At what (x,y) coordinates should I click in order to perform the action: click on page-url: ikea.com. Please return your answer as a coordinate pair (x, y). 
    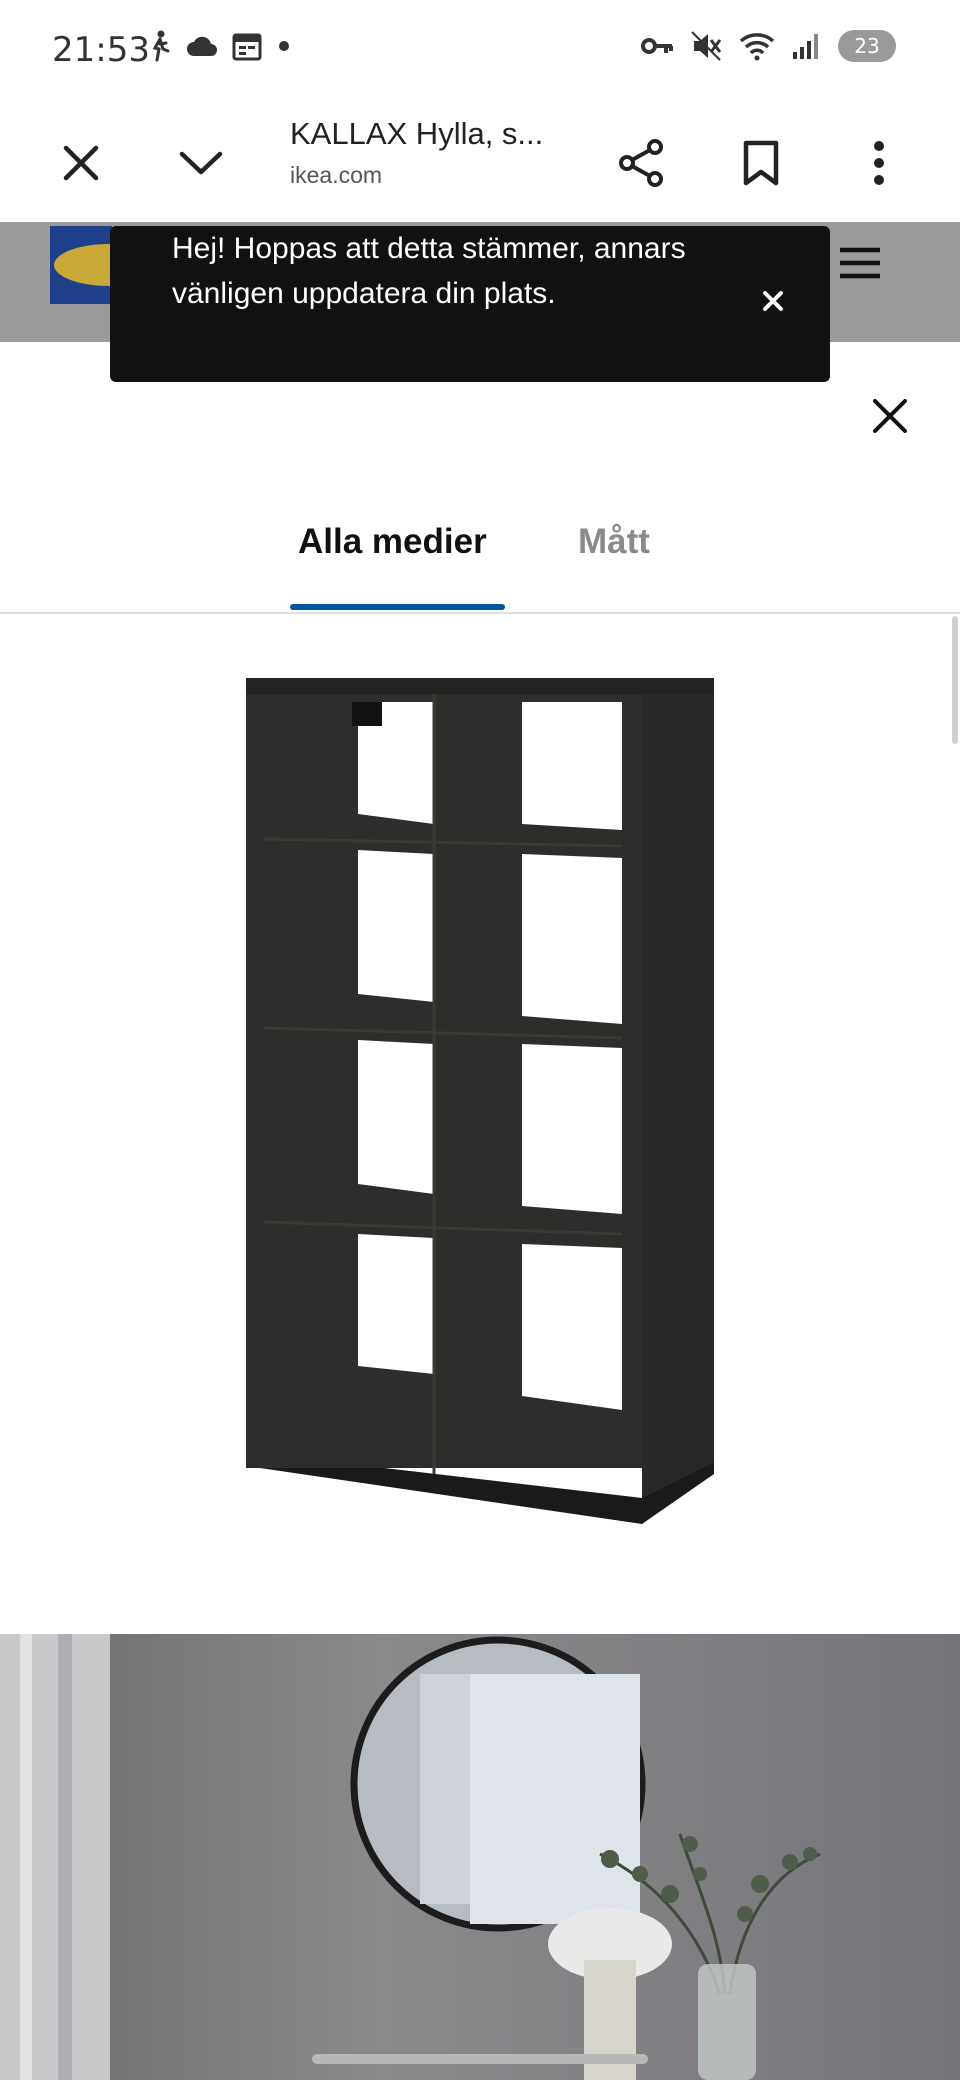
    Looking at the image, I should click on (336, 175).